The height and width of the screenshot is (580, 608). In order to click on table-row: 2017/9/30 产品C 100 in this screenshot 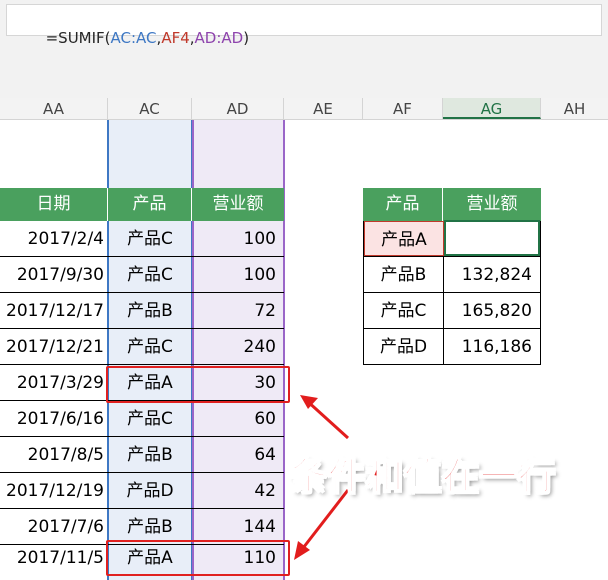, I will do `click(142, 275)`.